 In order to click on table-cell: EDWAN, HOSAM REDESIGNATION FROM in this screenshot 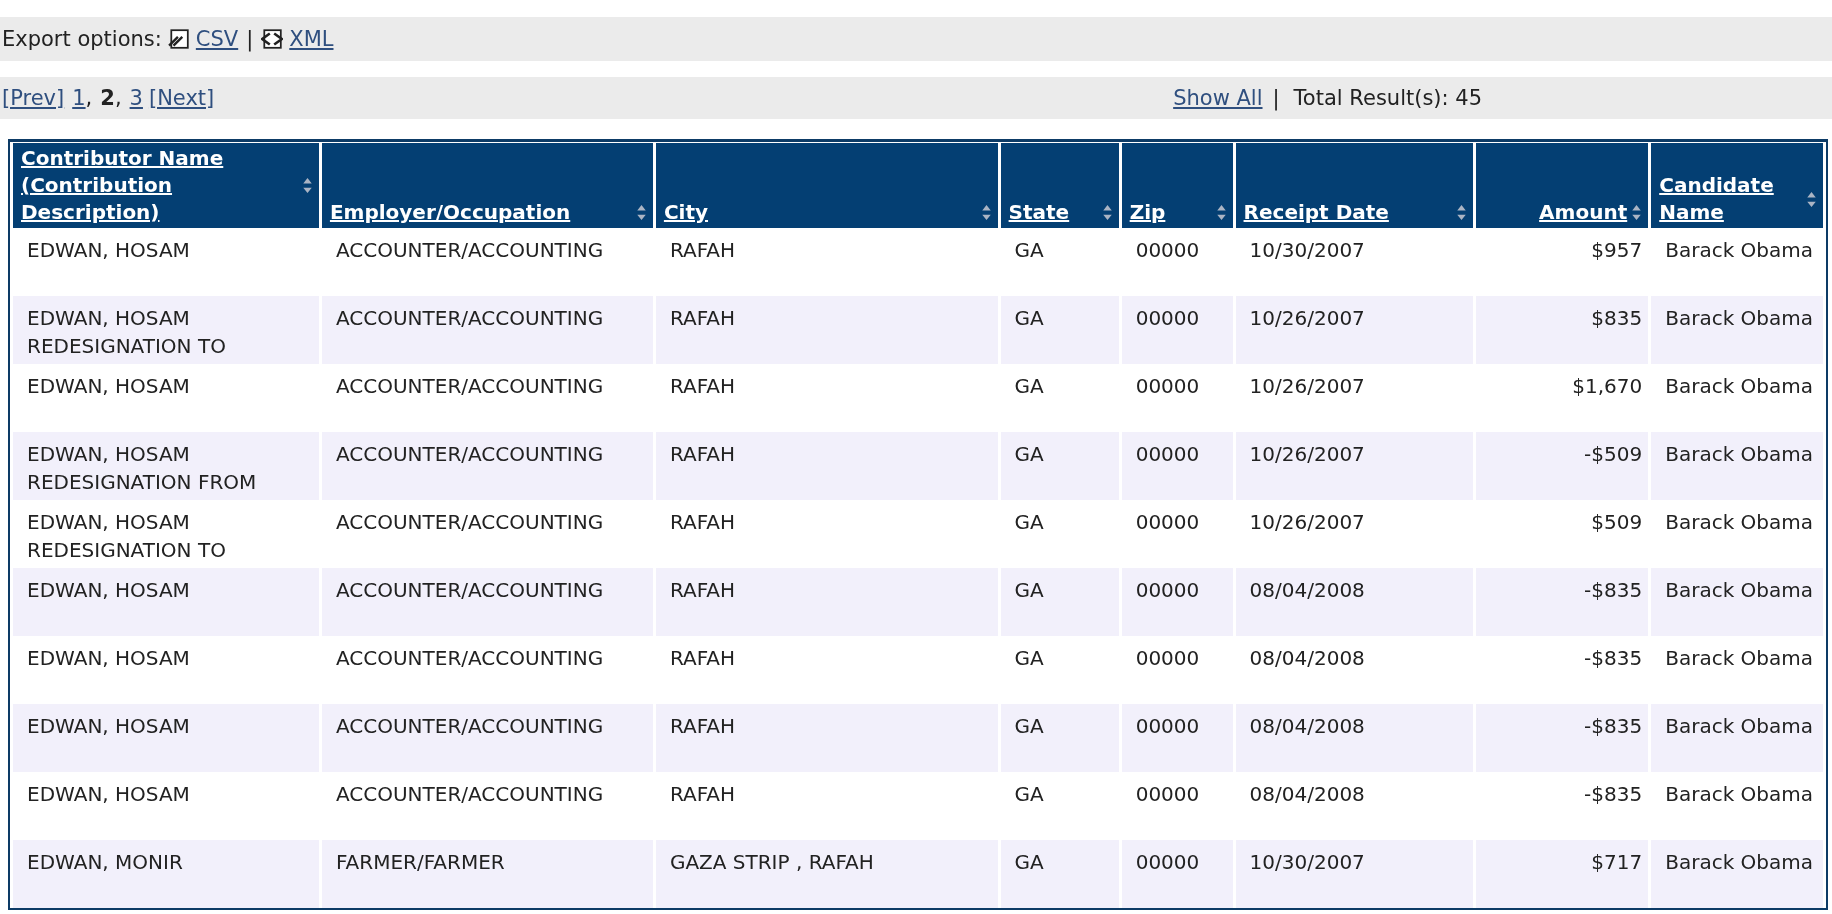, I will do `click(166, 466)`.